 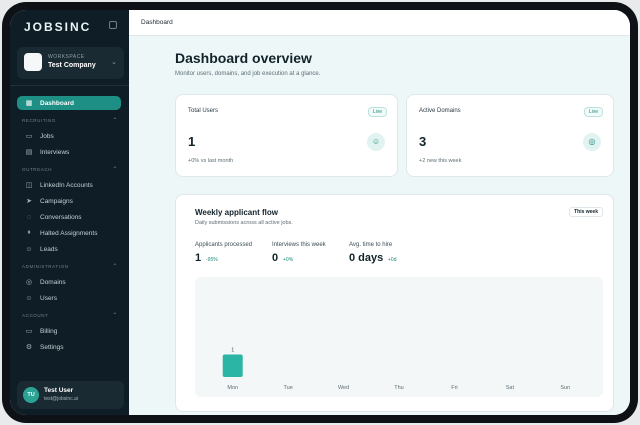 I want to click on metric-value: 0 days, so click(x=366, y=258).